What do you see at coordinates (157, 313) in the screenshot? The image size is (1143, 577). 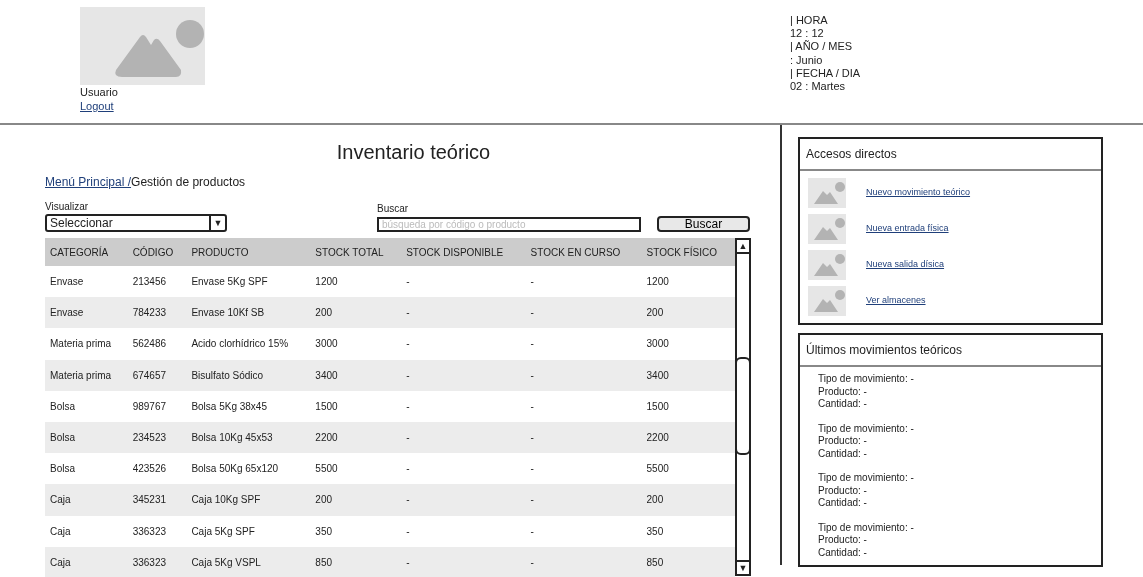 I see `table-cell: 784233` at bounding box center [157, 313].